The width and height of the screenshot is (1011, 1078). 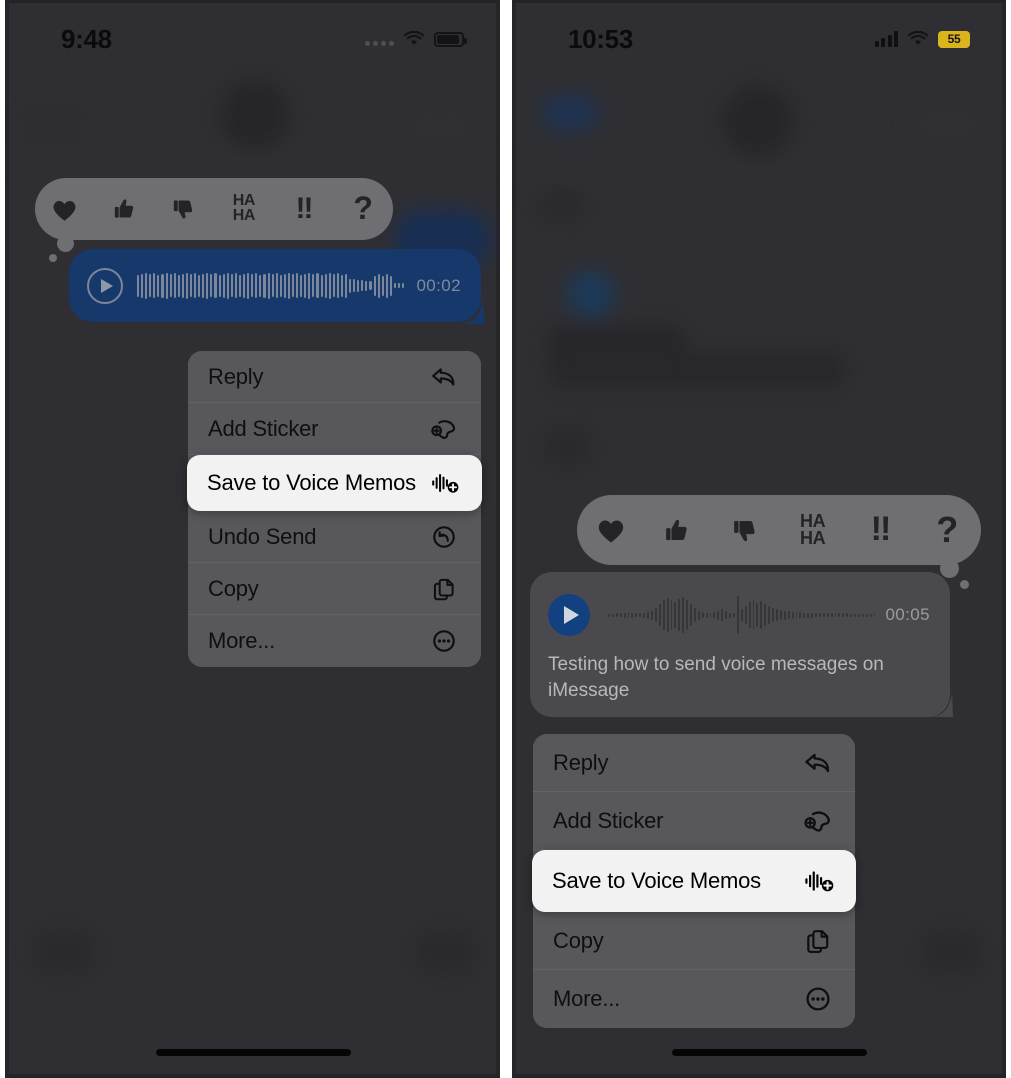 What do you see at coordinates (86, 38) in the screenshot?
I see `status-clock: 9:48` at bounding box center [86, 38].